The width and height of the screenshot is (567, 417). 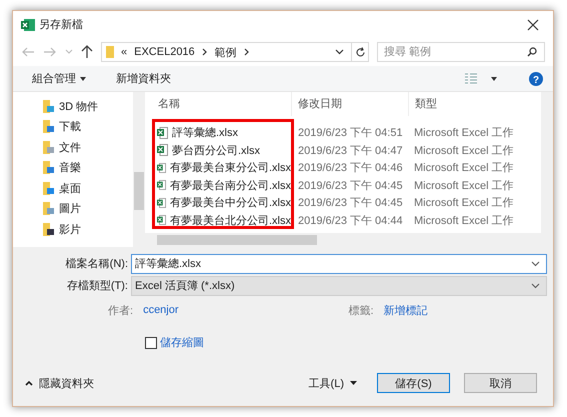 What do you see at coordinates (88, 106) in the screenshot?
I see `sidebar-item: 3D 物件` at bounding box center [88, 106].